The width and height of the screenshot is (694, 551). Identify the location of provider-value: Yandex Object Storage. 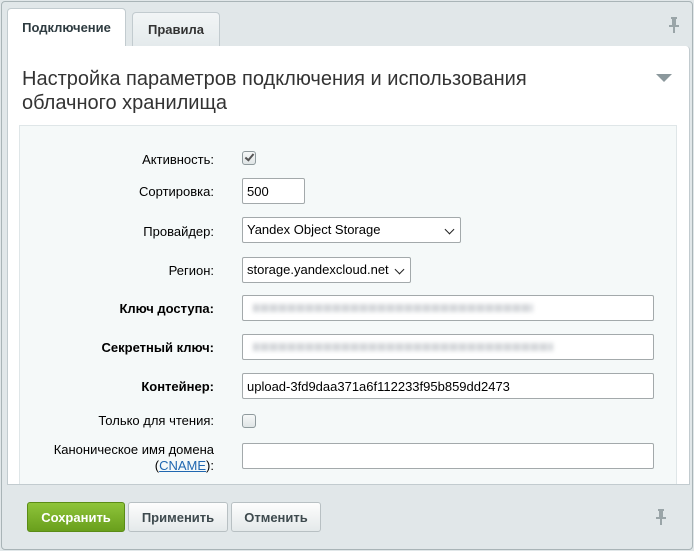
(314, 229).